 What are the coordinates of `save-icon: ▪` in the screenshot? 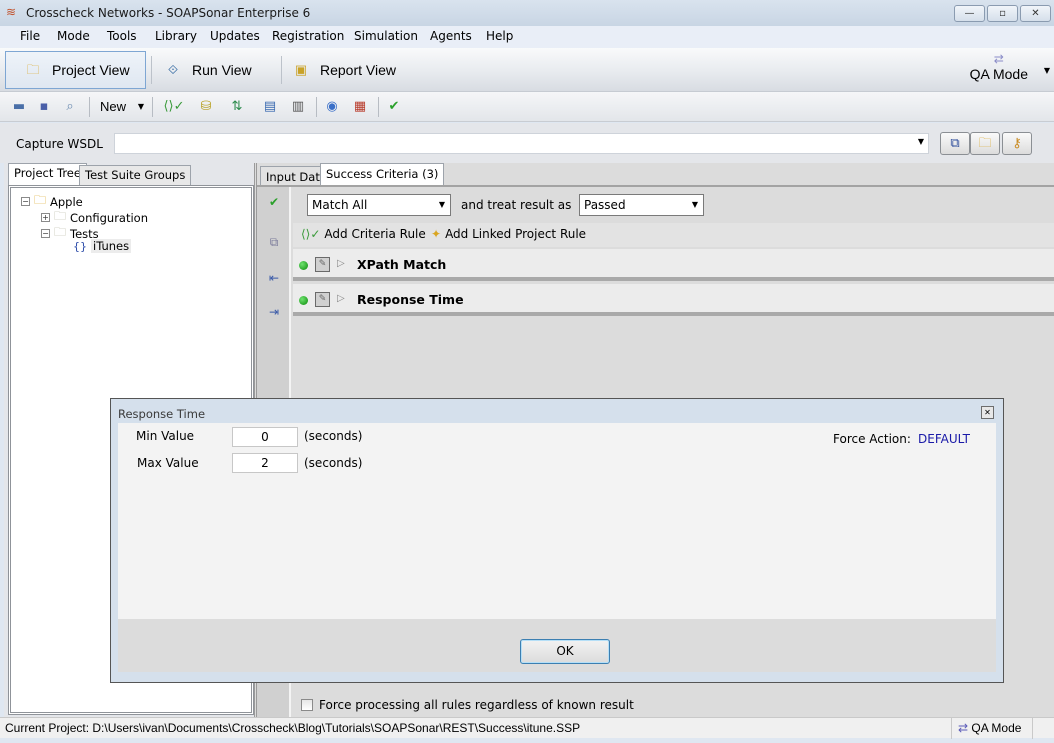 It's located at (44, 107).